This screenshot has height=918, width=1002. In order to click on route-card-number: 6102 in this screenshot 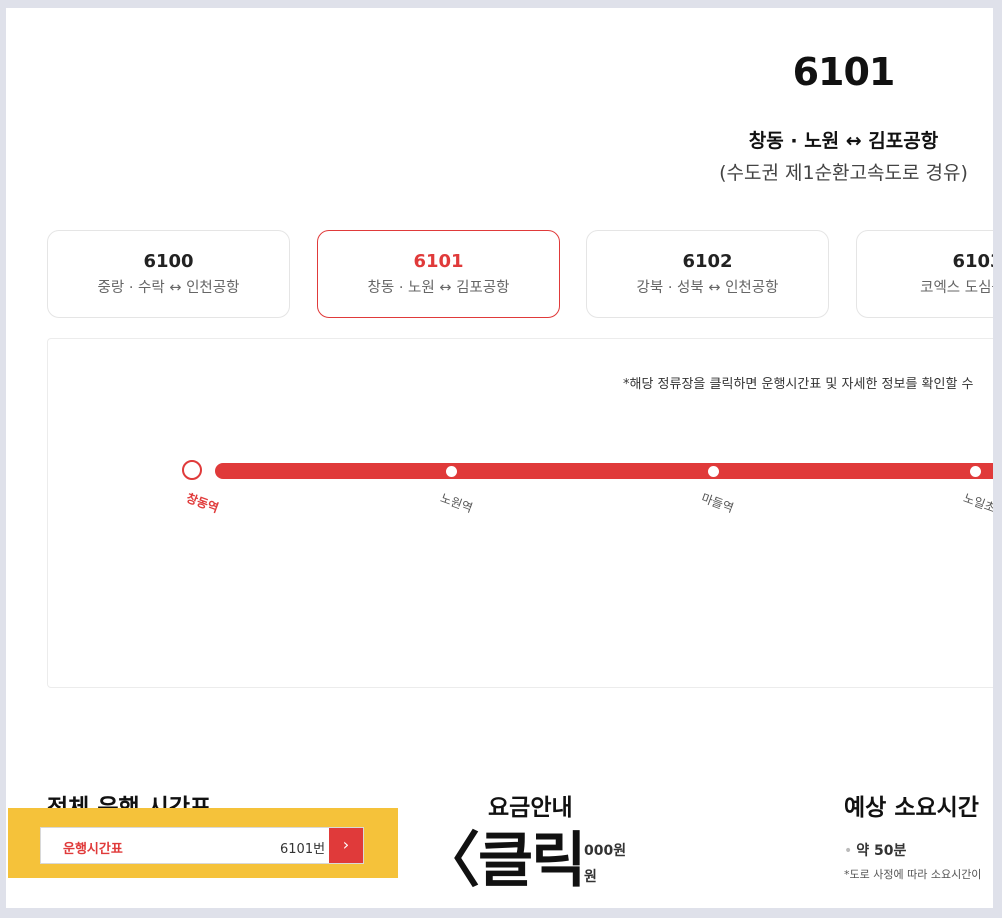, I will do `click(707, 261)`.